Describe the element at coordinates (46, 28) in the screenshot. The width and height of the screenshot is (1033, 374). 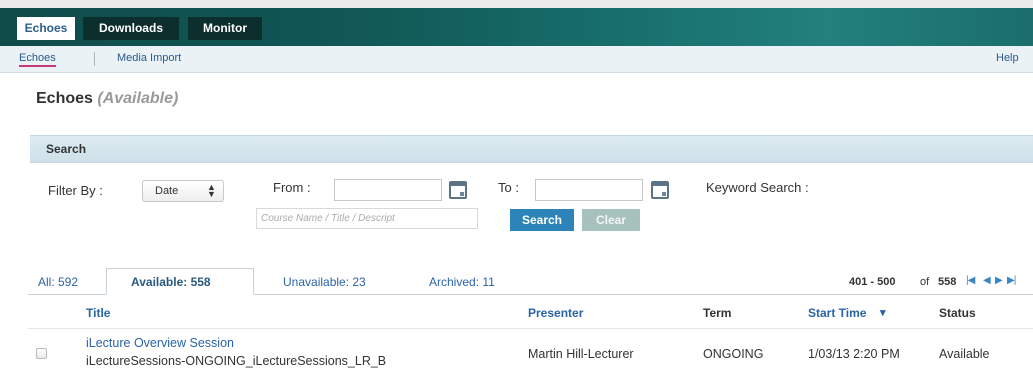
I see `tab-echoes: Echoes` at that location.